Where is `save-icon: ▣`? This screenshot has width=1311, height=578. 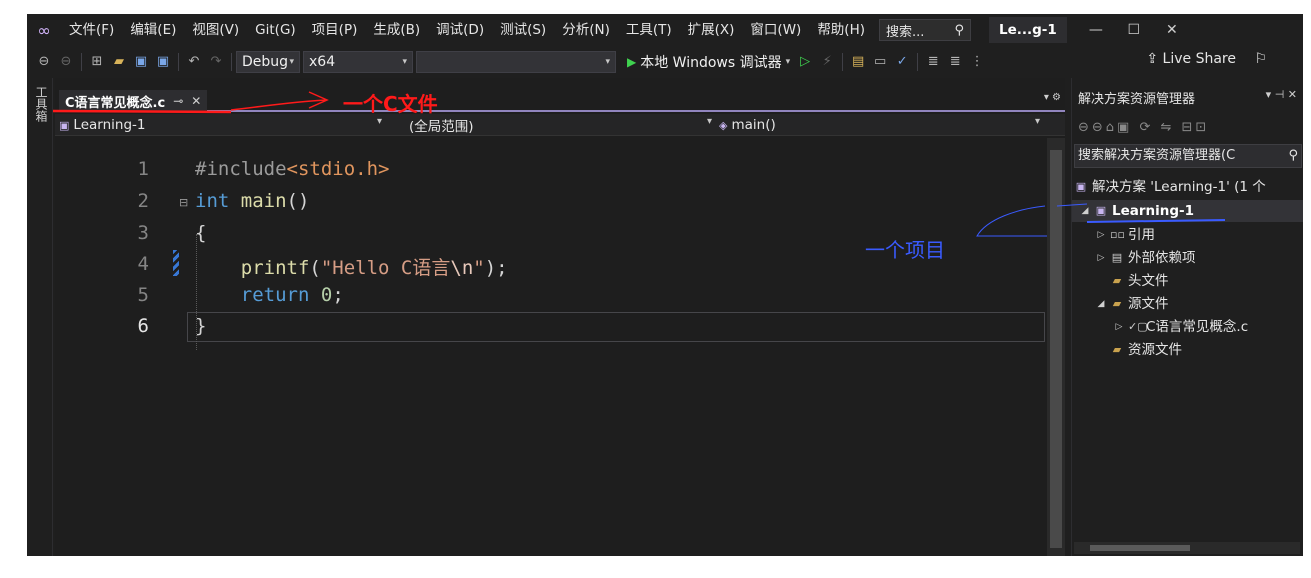 save-icon: ▣ is located at coordinates (141, 62).